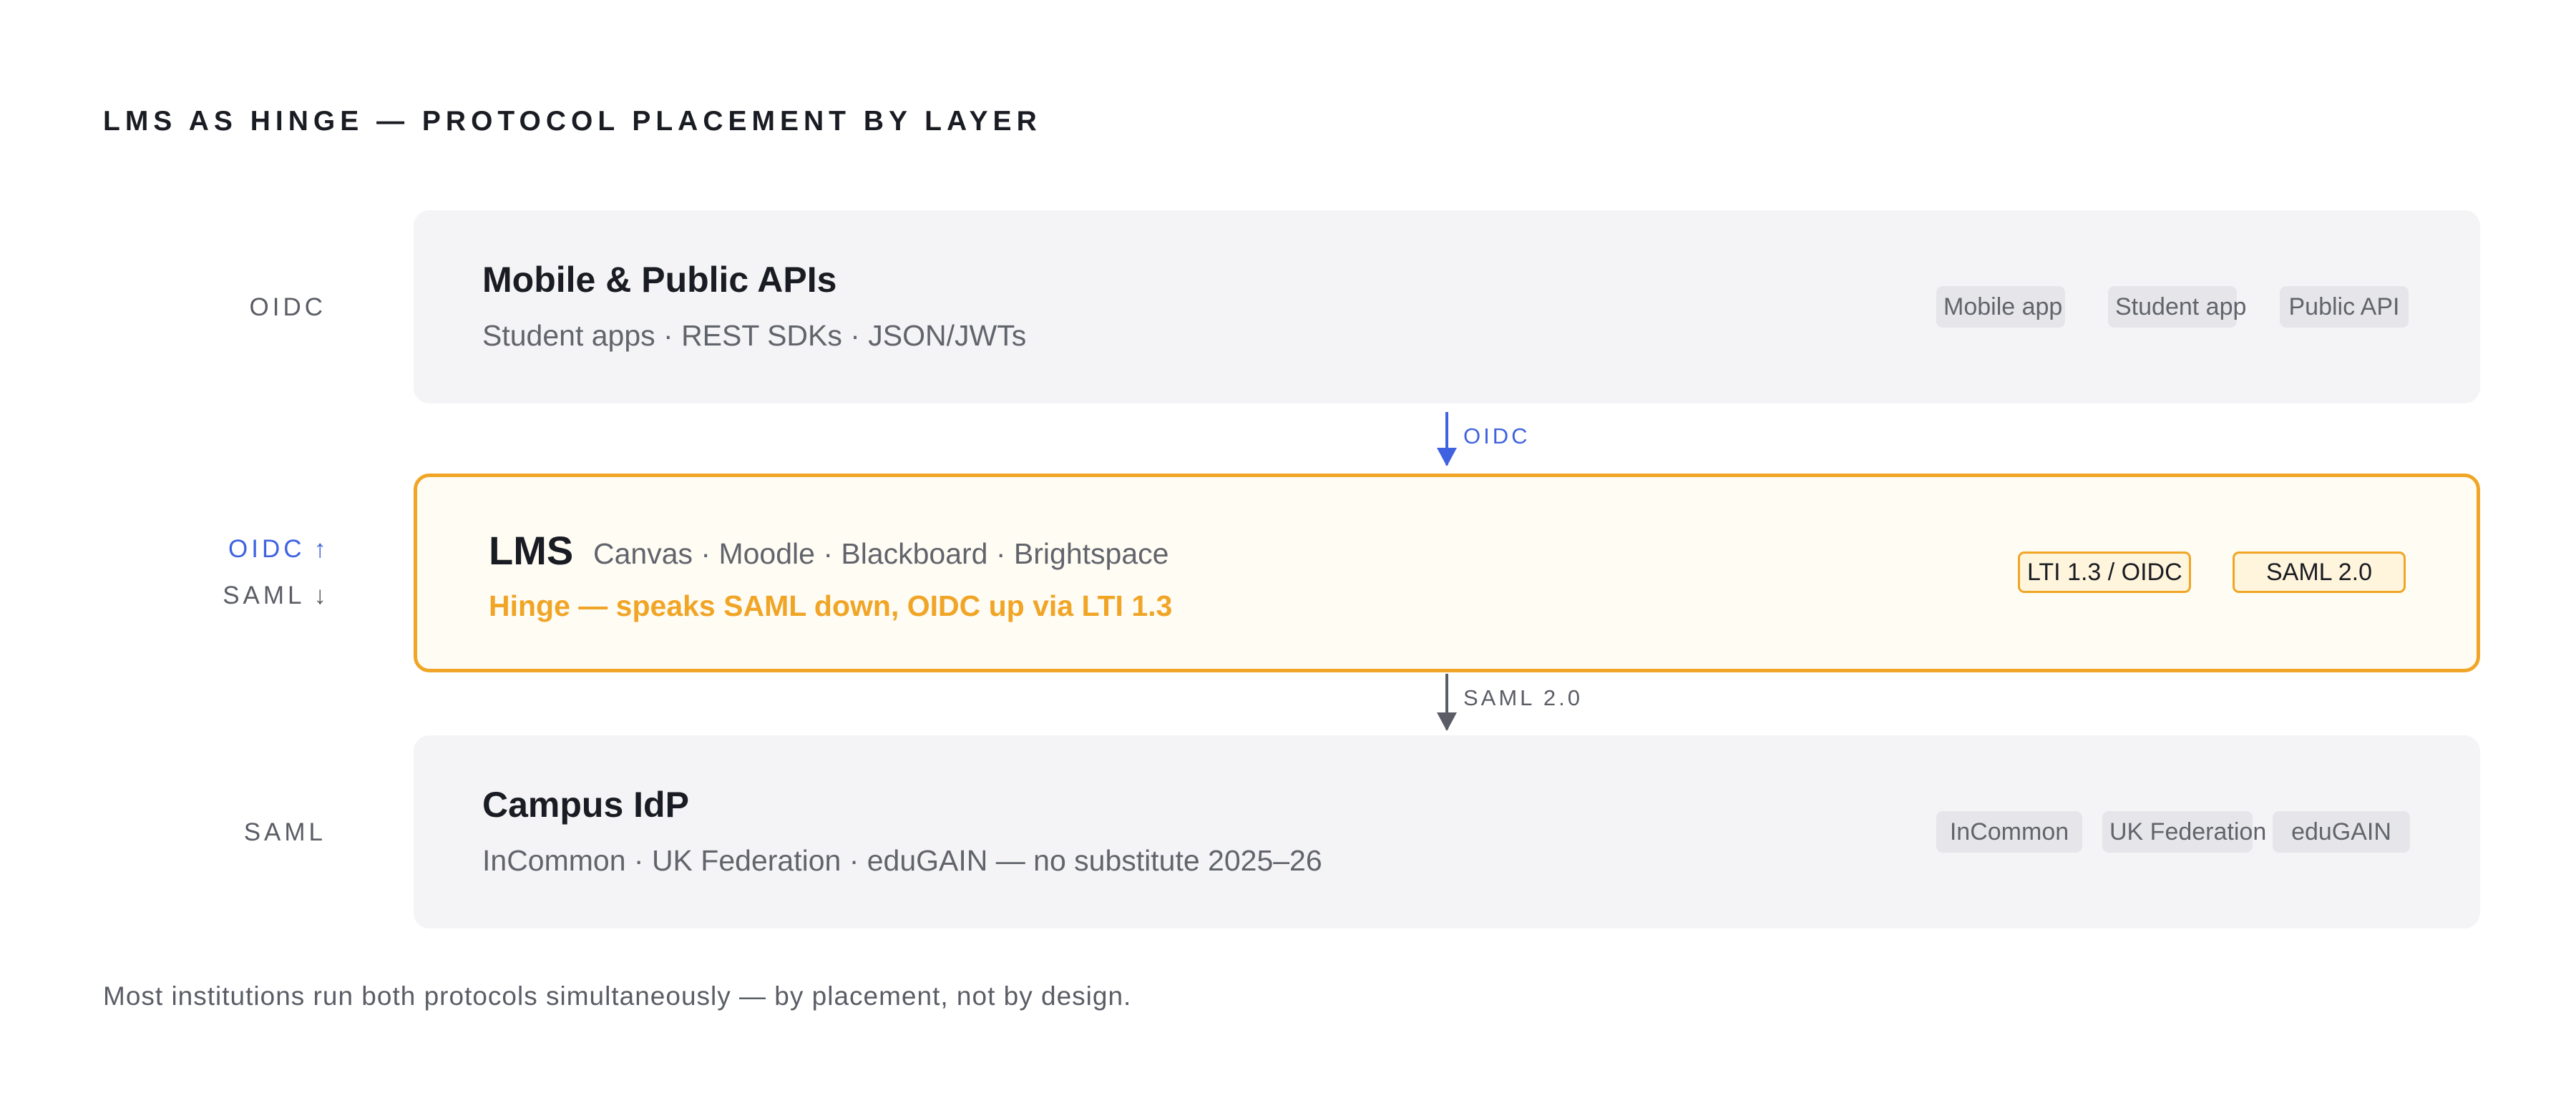  What do you see at coordinates (659, 280) in the screenshot?
I see `layer-title: Mobile & Public APIs` at bounding box center [659, 280].